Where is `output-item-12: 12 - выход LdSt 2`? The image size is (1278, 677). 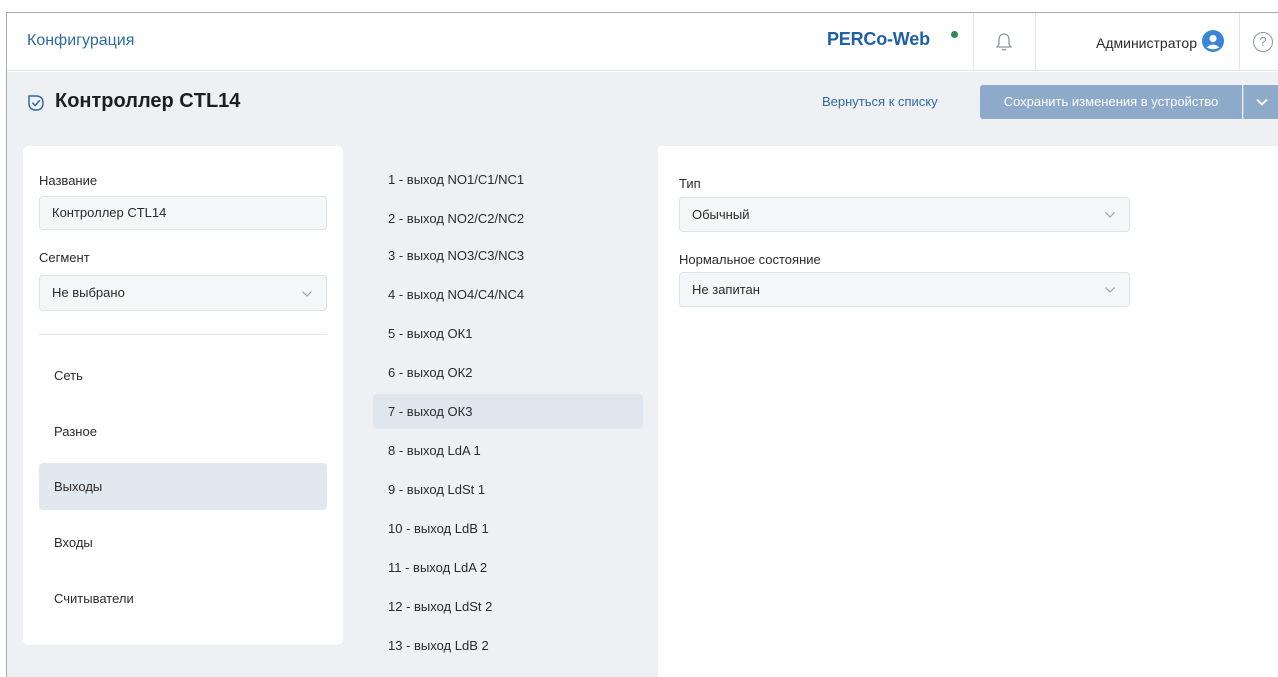 output-item-12: 12 - выход LdSt 2 is located at coordinates (508, 606).